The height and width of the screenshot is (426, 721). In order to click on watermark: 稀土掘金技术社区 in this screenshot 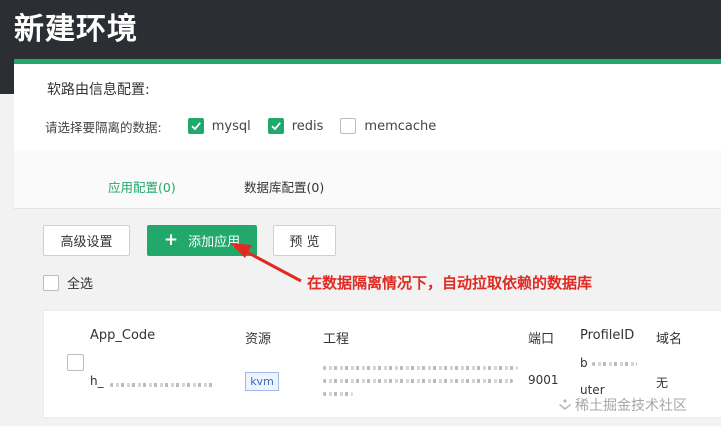, I will do `click(622, 405)`.